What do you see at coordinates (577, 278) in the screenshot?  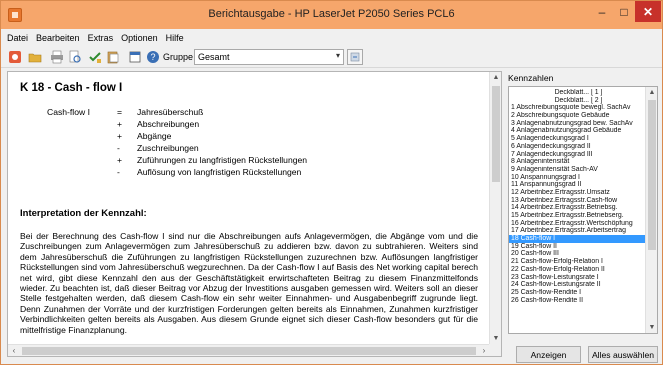 I see `kennzahl-item: 23 Cash-flow-Leistungsrate I` at bounding box center [577, 278].